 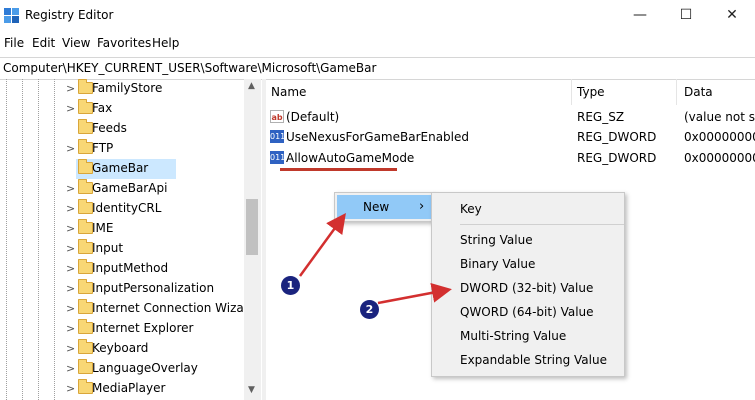 What do you see at coordinates (290, 285) in the screenshot?
I see `step-badge-1: 1` at bounding box center [290, 285].